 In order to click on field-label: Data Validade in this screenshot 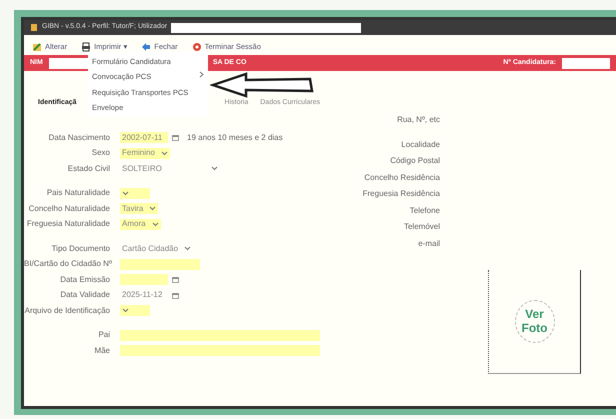, I will do `click(85, 295)`.